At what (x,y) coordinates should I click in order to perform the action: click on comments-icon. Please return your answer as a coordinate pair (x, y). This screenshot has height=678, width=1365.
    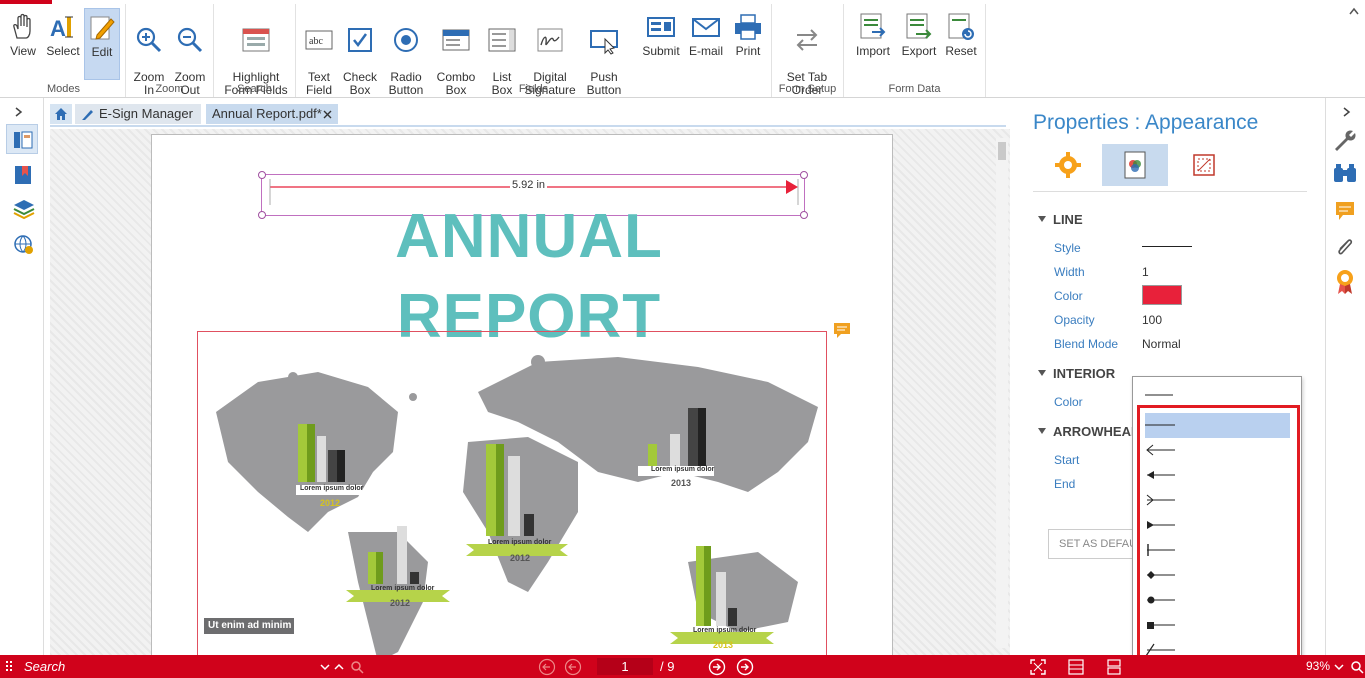
    Looking at the image, I should click on (1345, 211).